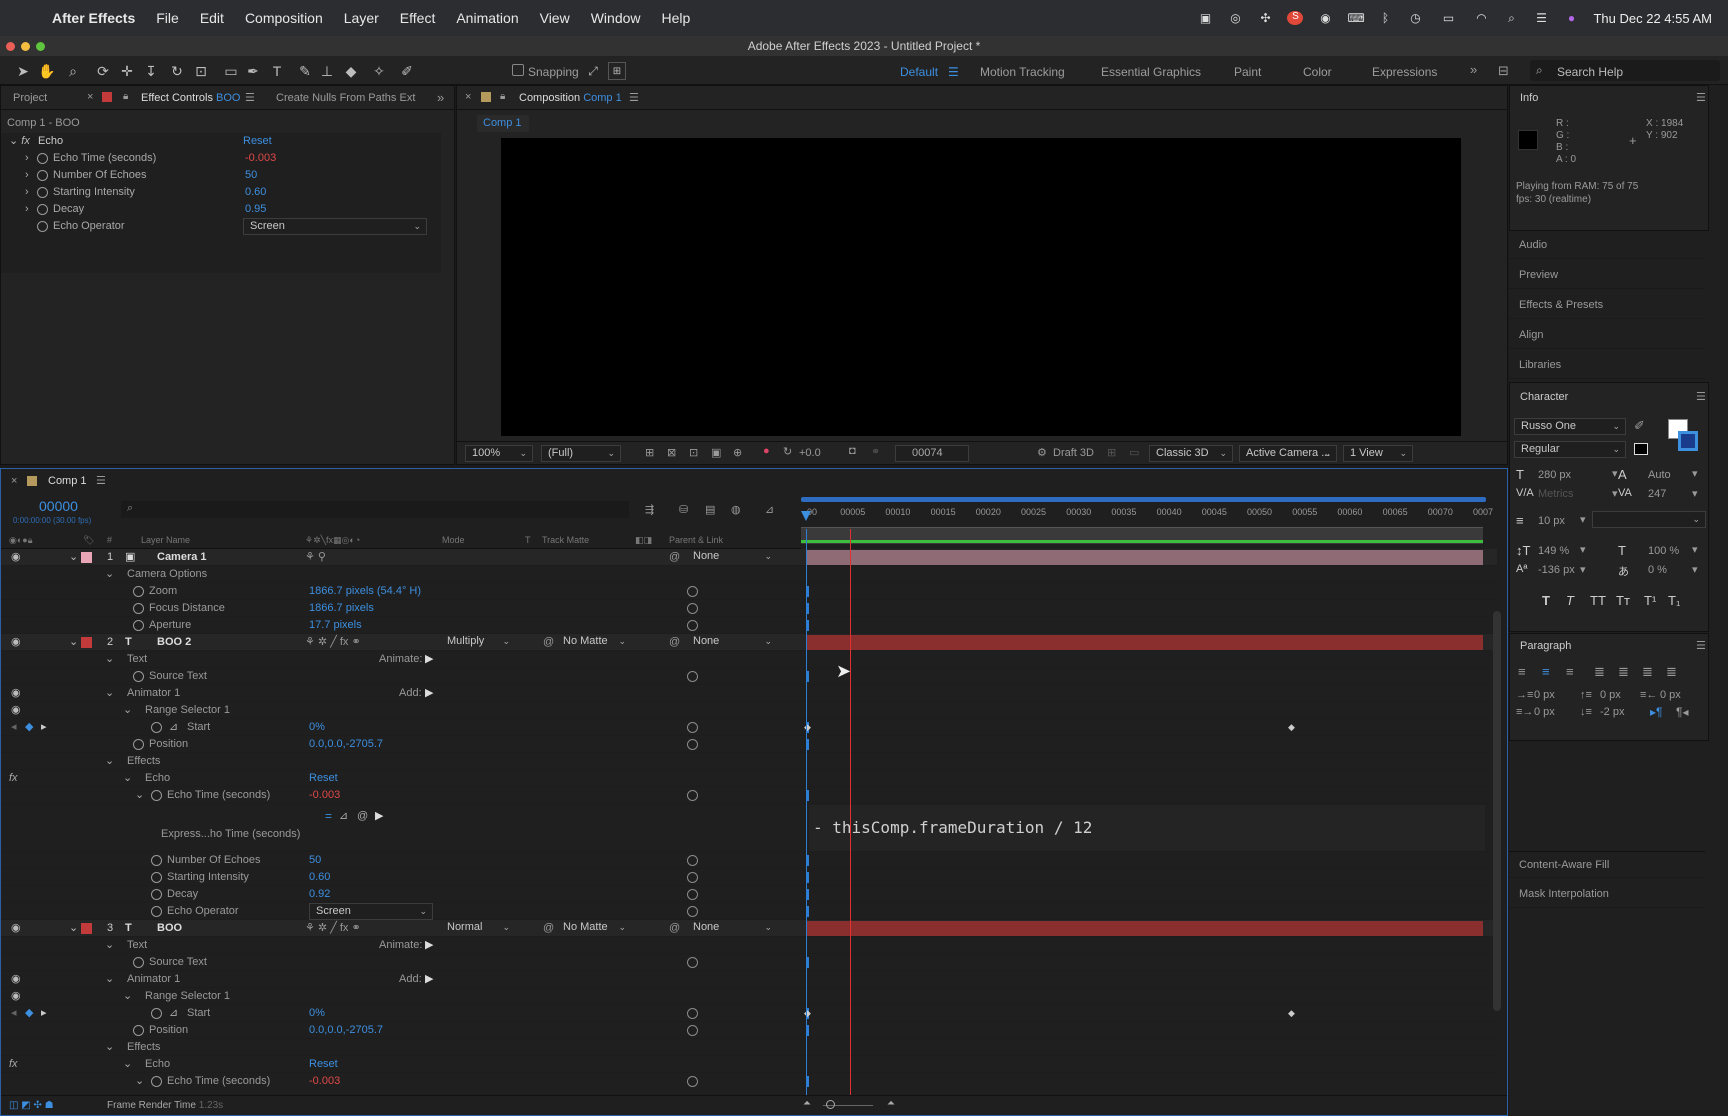 Image resolution: width=1728 pixels, height=1116 pixels. Describe the element at coordinates (1647, 672) in the screenshot. I see `justify-right-icon: ≣` at that location.